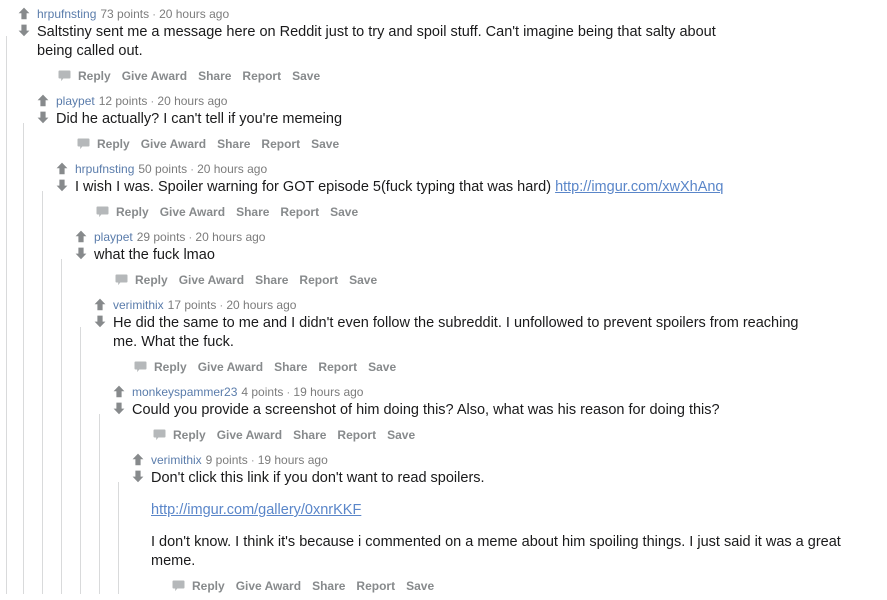  What do you see at coordinates (125, 14) in the screenshot?
I see `comment-score: 73 points` at bounding box center [125, 14].